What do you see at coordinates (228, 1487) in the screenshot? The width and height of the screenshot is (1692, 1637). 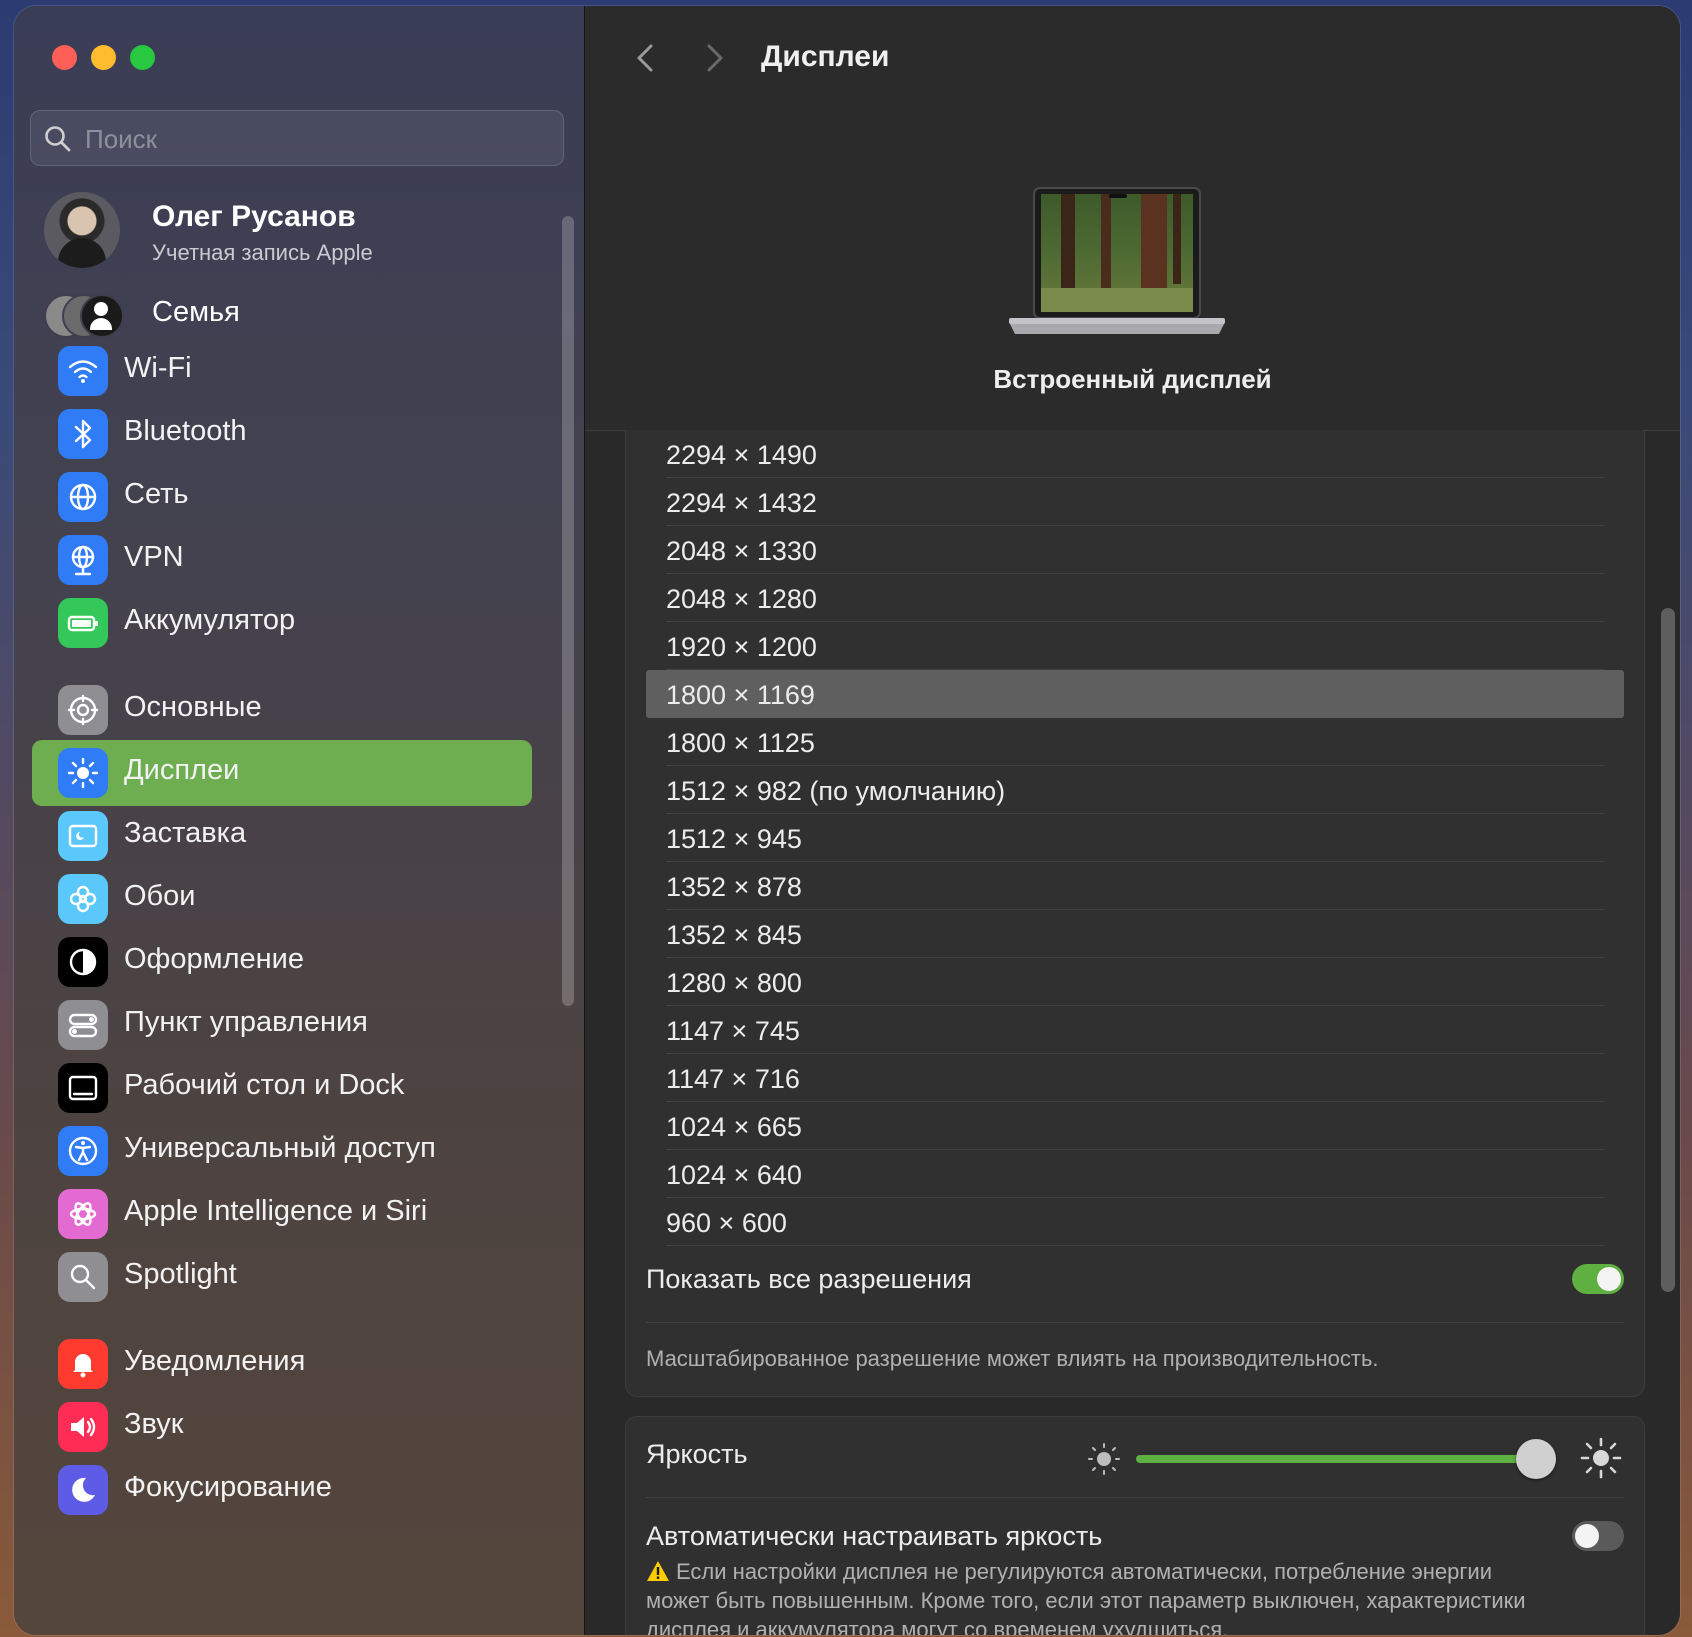 I see `sidebar-item-label: Фокусирование` at bounding box center [228, 1487].